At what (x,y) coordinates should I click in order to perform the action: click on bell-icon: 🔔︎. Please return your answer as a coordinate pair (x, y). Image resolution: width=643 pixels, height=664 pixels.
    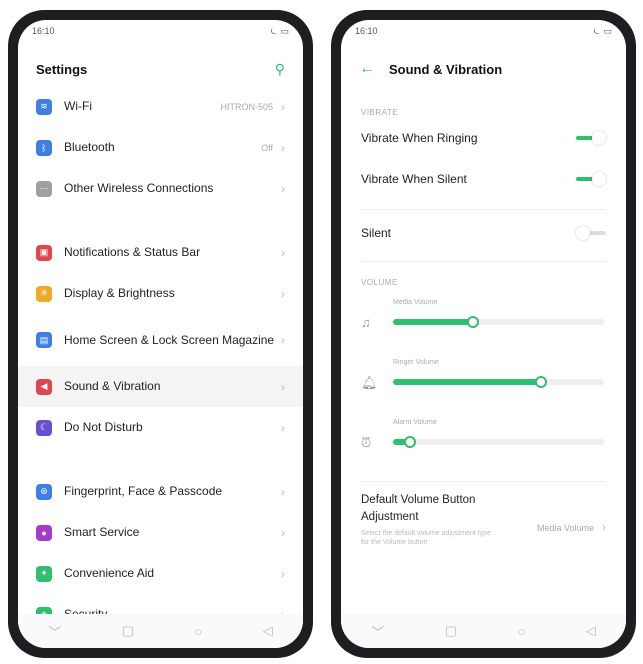
    Looking at the image, I should click on (369, 382).